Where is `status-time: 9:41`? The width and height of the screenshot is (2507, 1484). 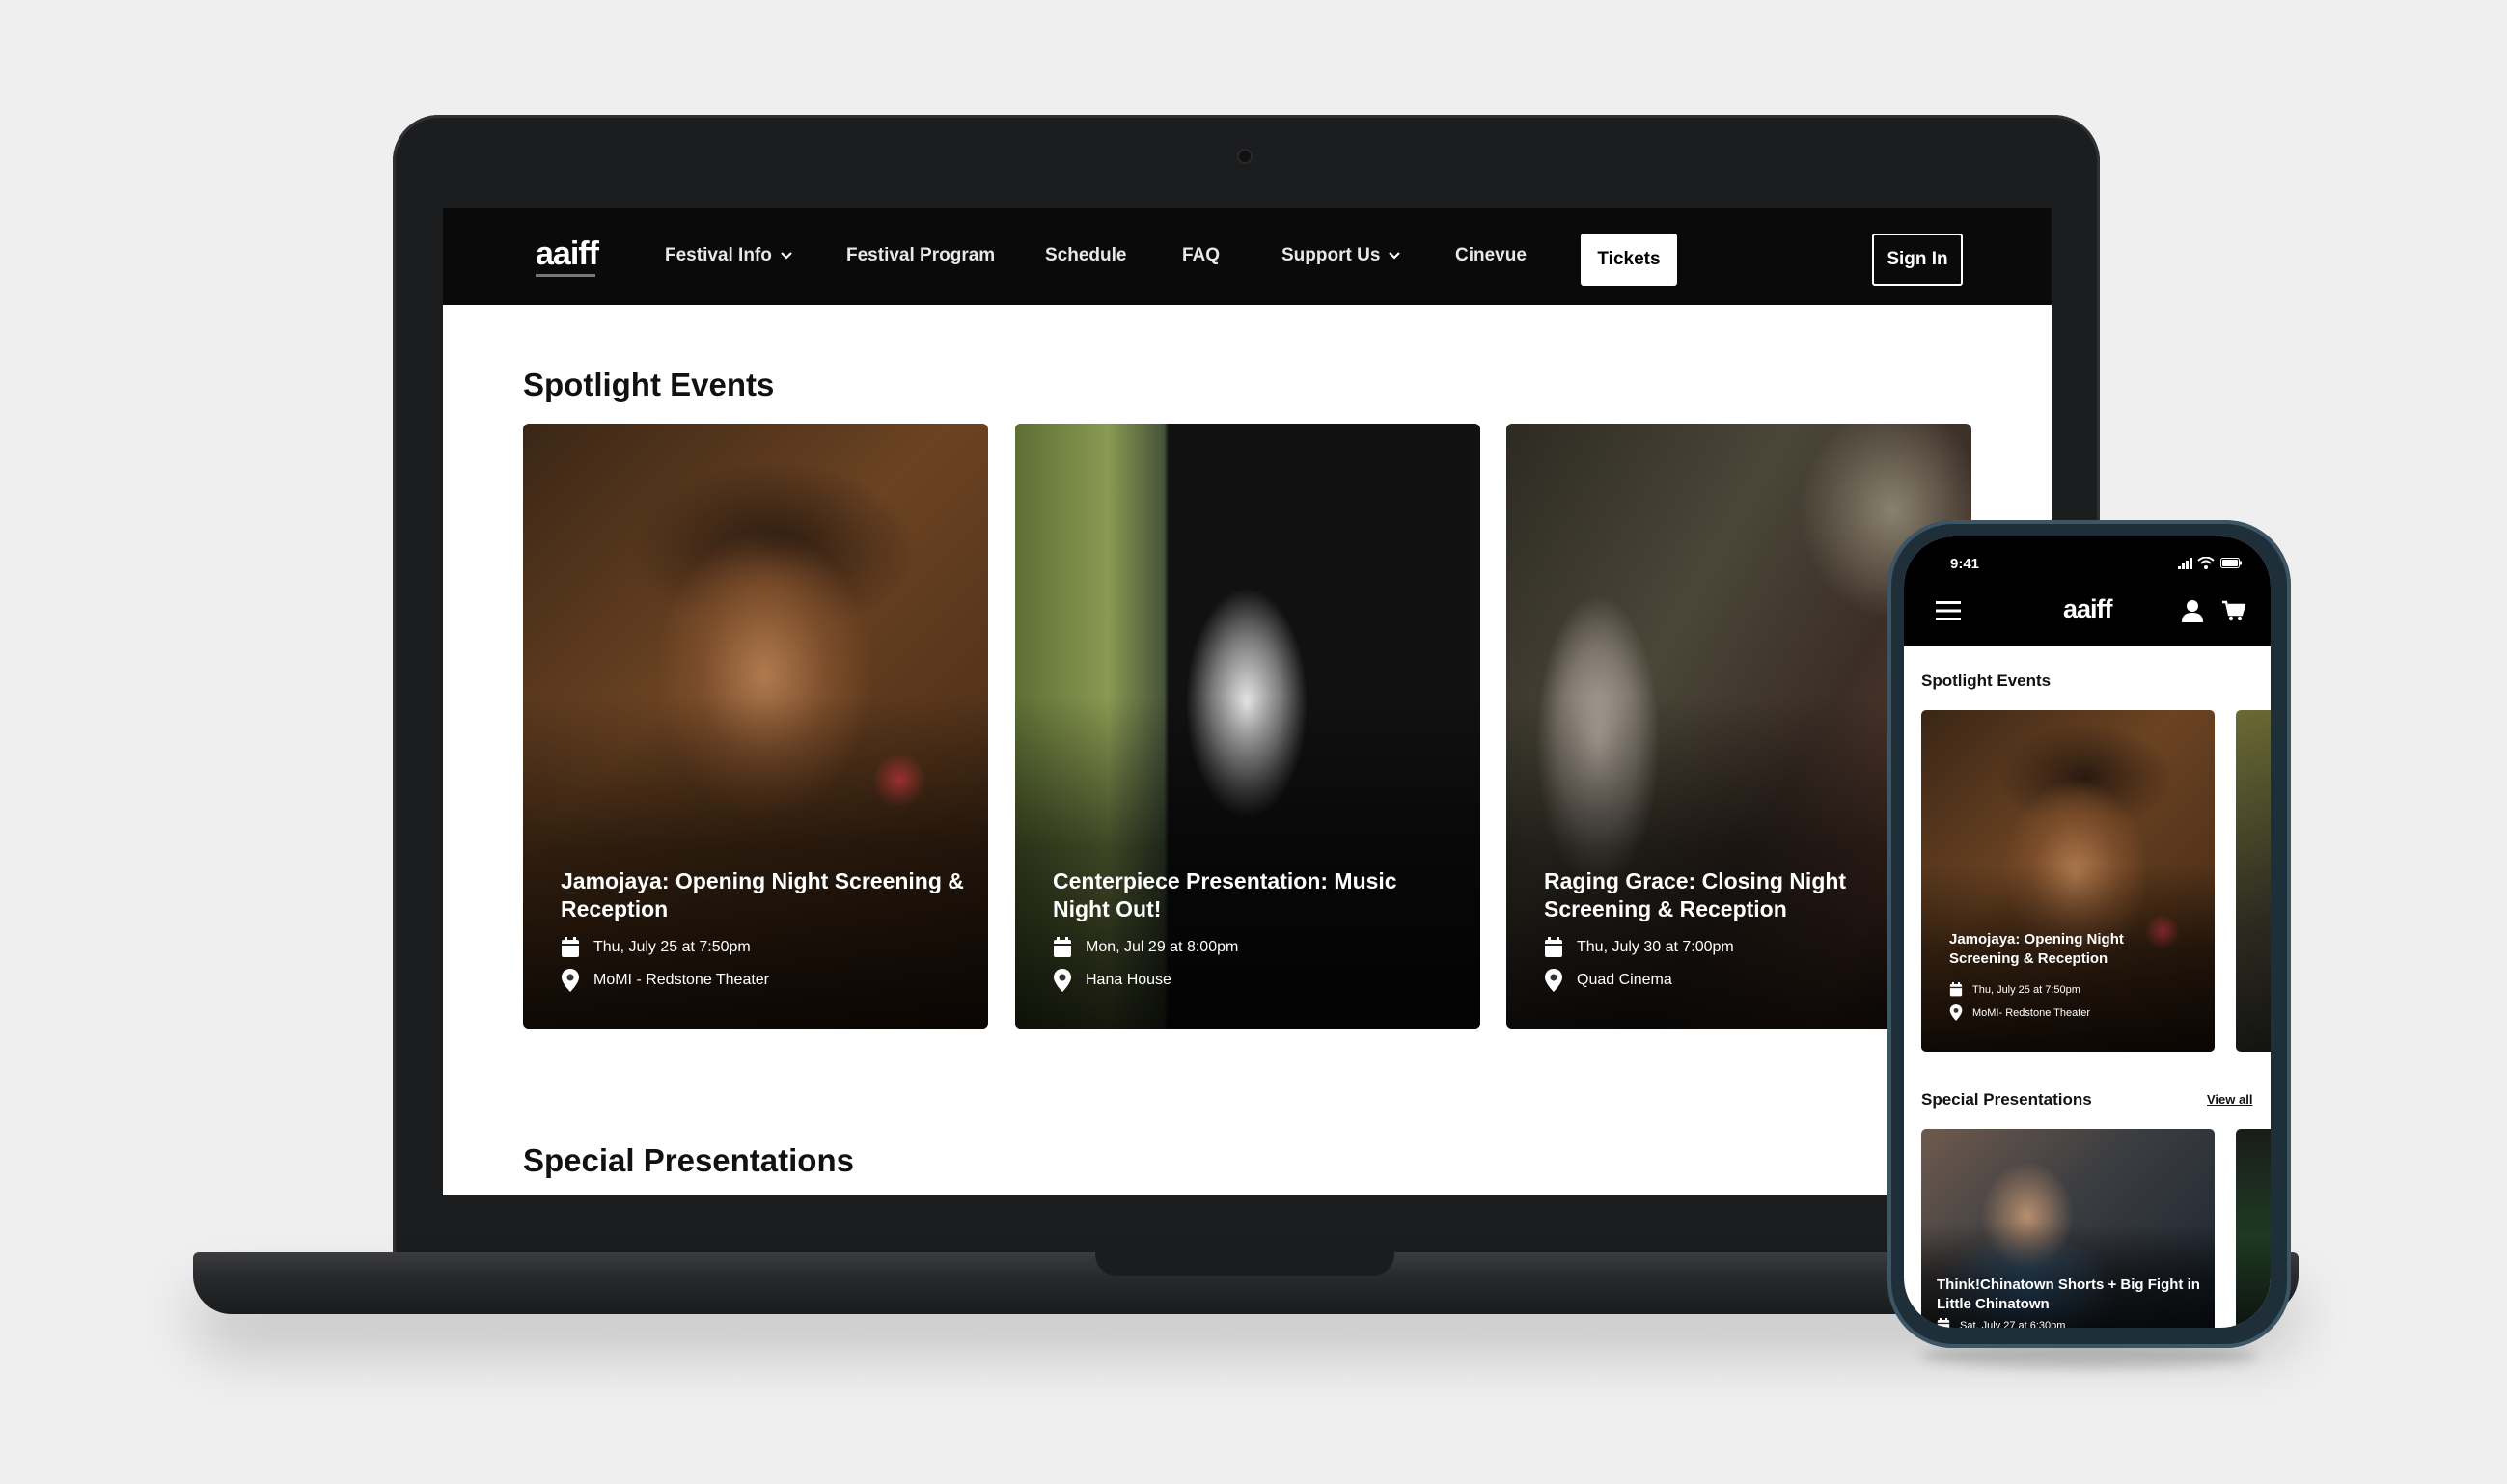 status-time: 9:41 is located at coordinates (1965, 564).